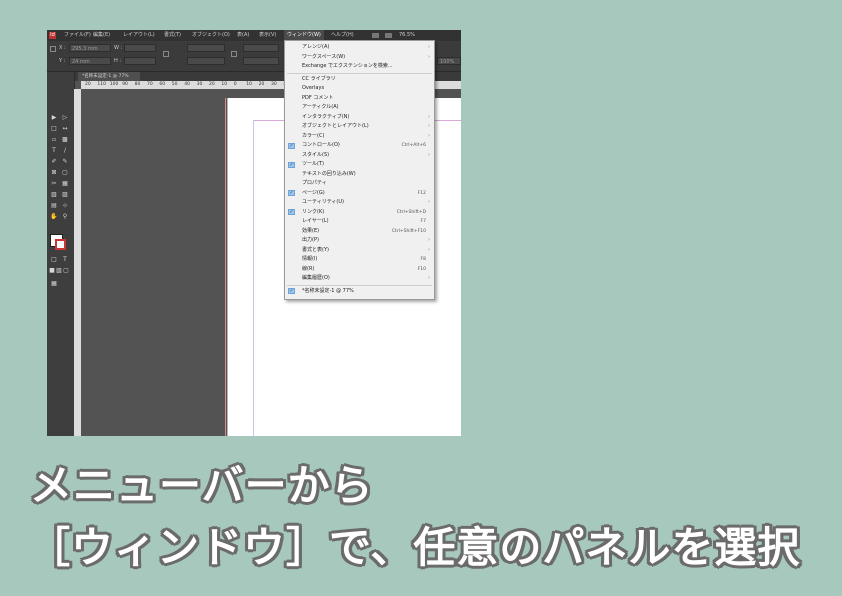  What do you see at coordinates (62, 61) in the screenshot?
I see `y-label: Y :` at bounding box center [62, 61].